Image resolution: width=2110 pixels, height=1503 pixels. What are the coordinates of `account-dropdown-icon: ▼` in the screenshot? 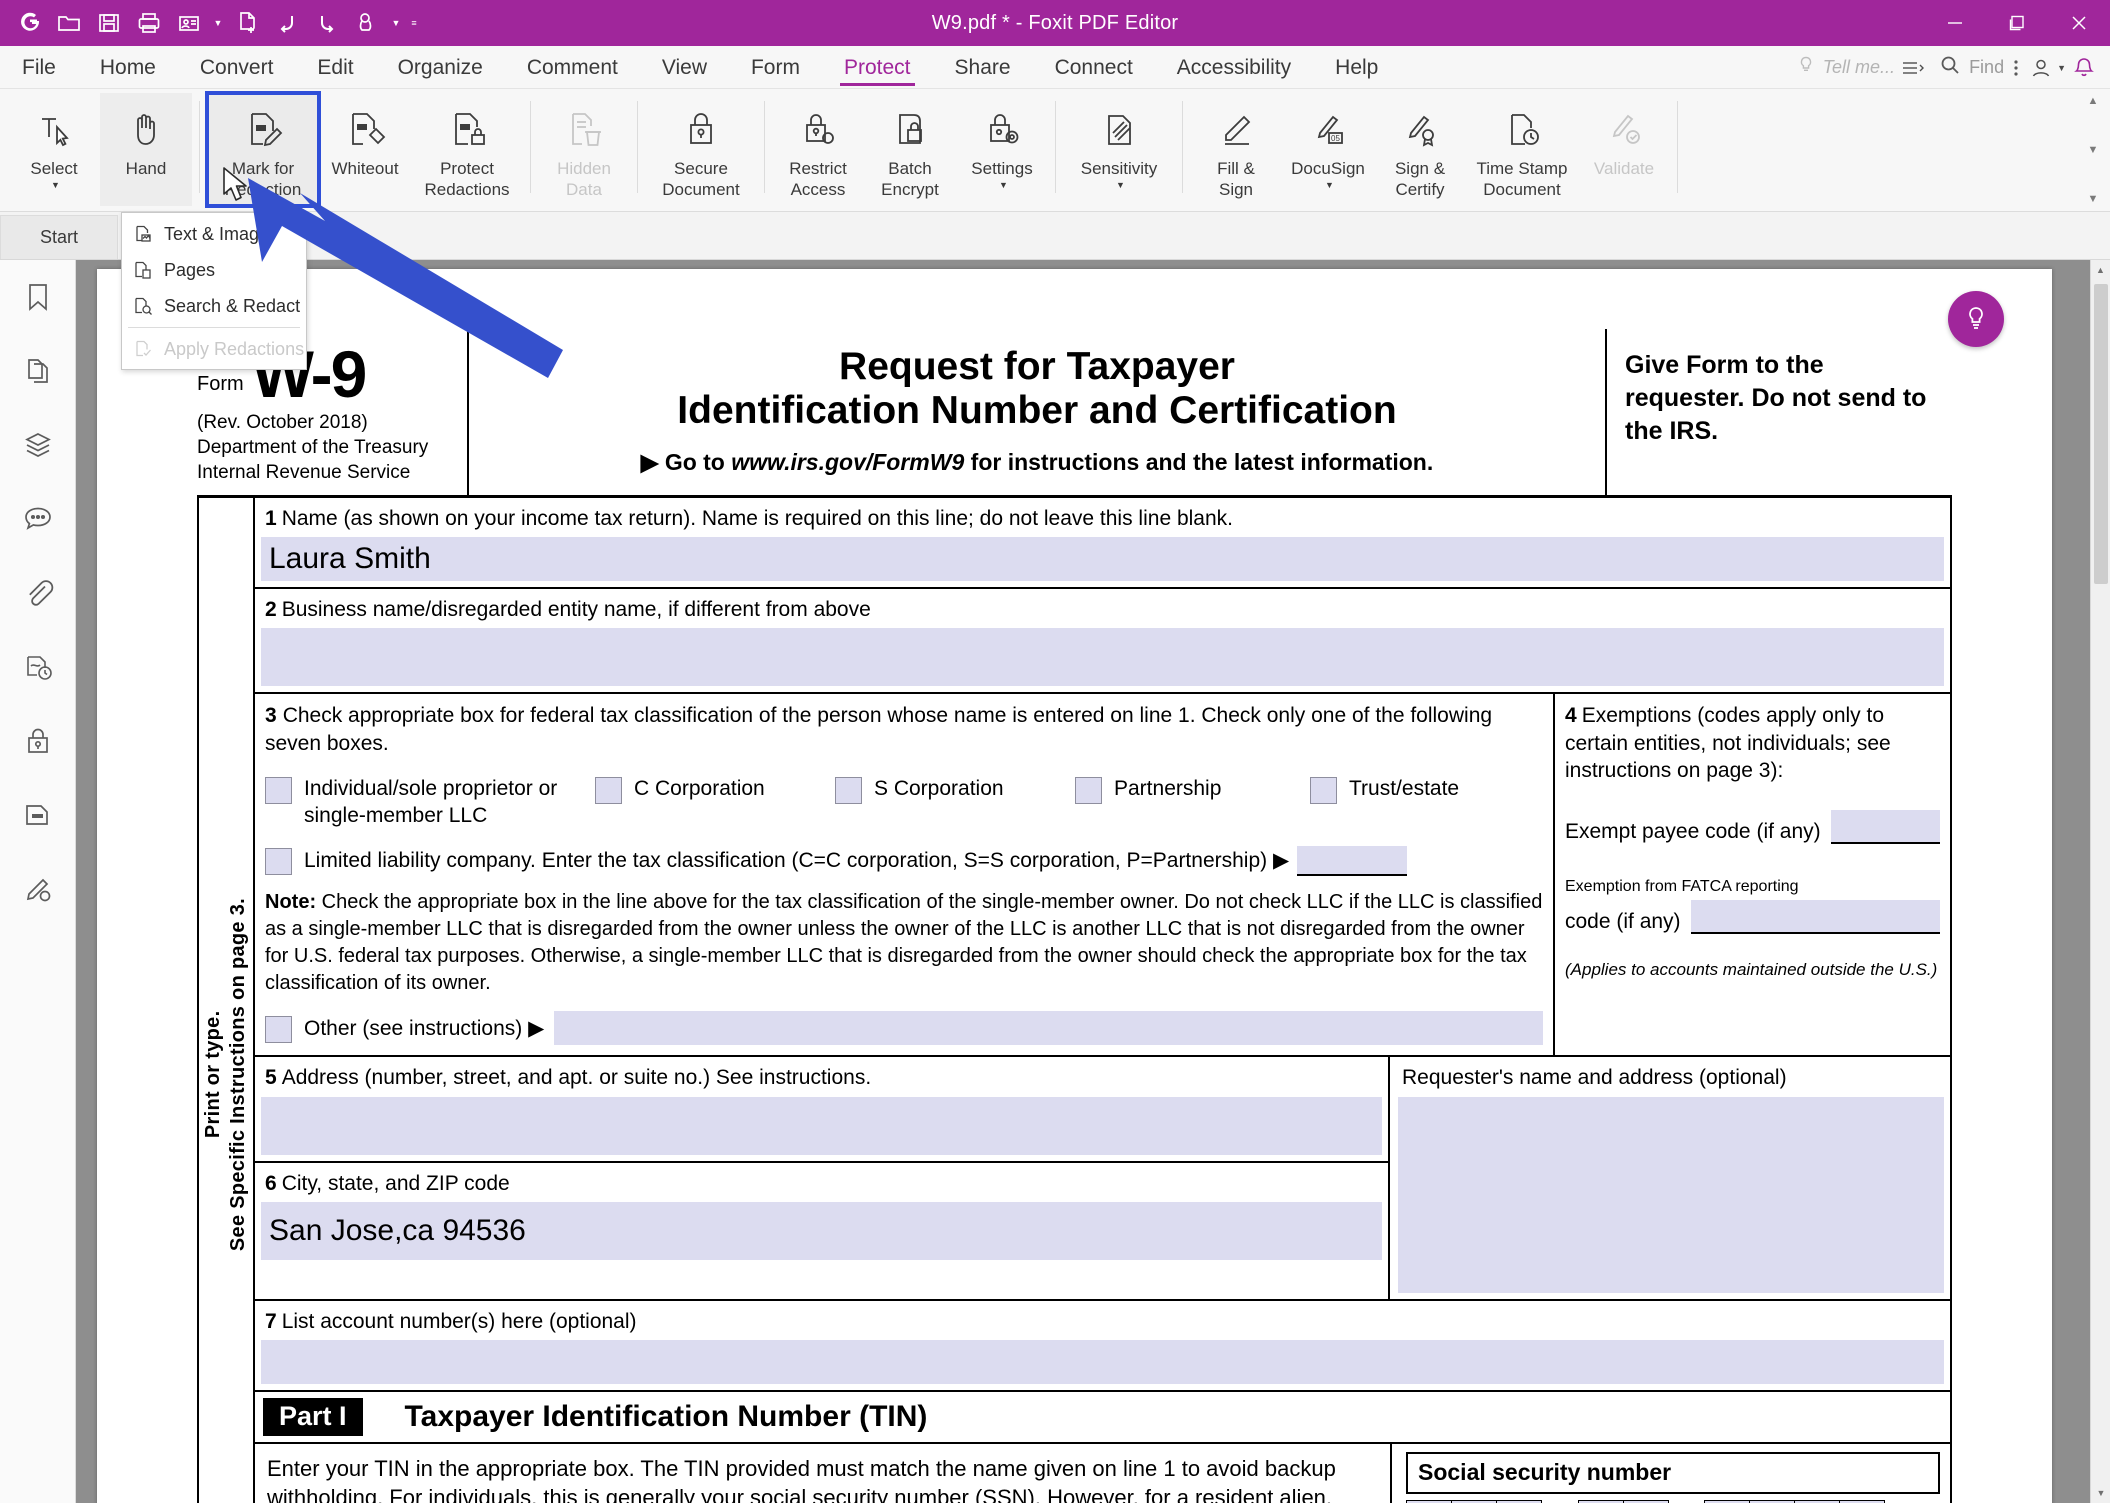 It's located at (2061, 68).